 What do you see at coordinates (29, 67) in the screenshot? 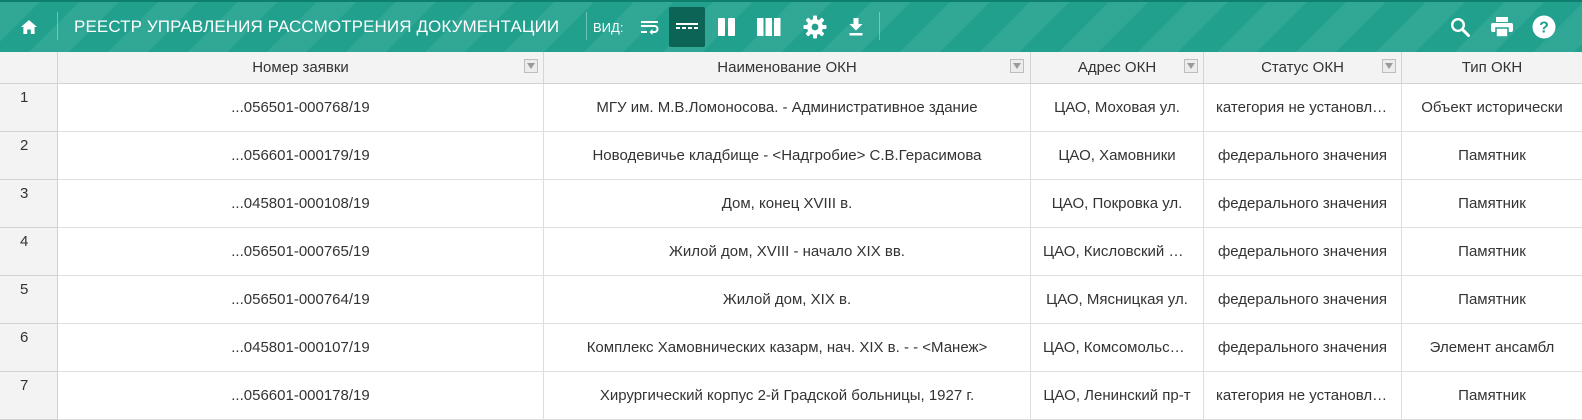
I see `row-number-header` at bounding box center [29, 67].